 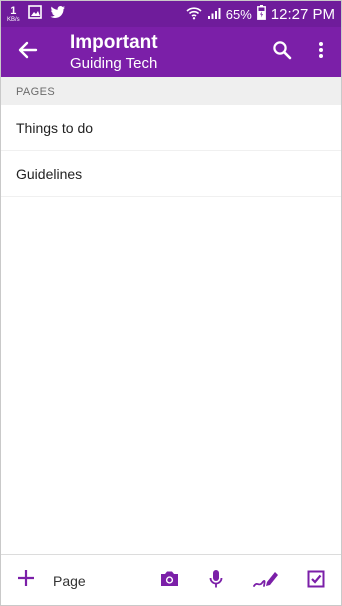 I want to click on title-group: Important Guiding Tech, so click(x=114, y=53).